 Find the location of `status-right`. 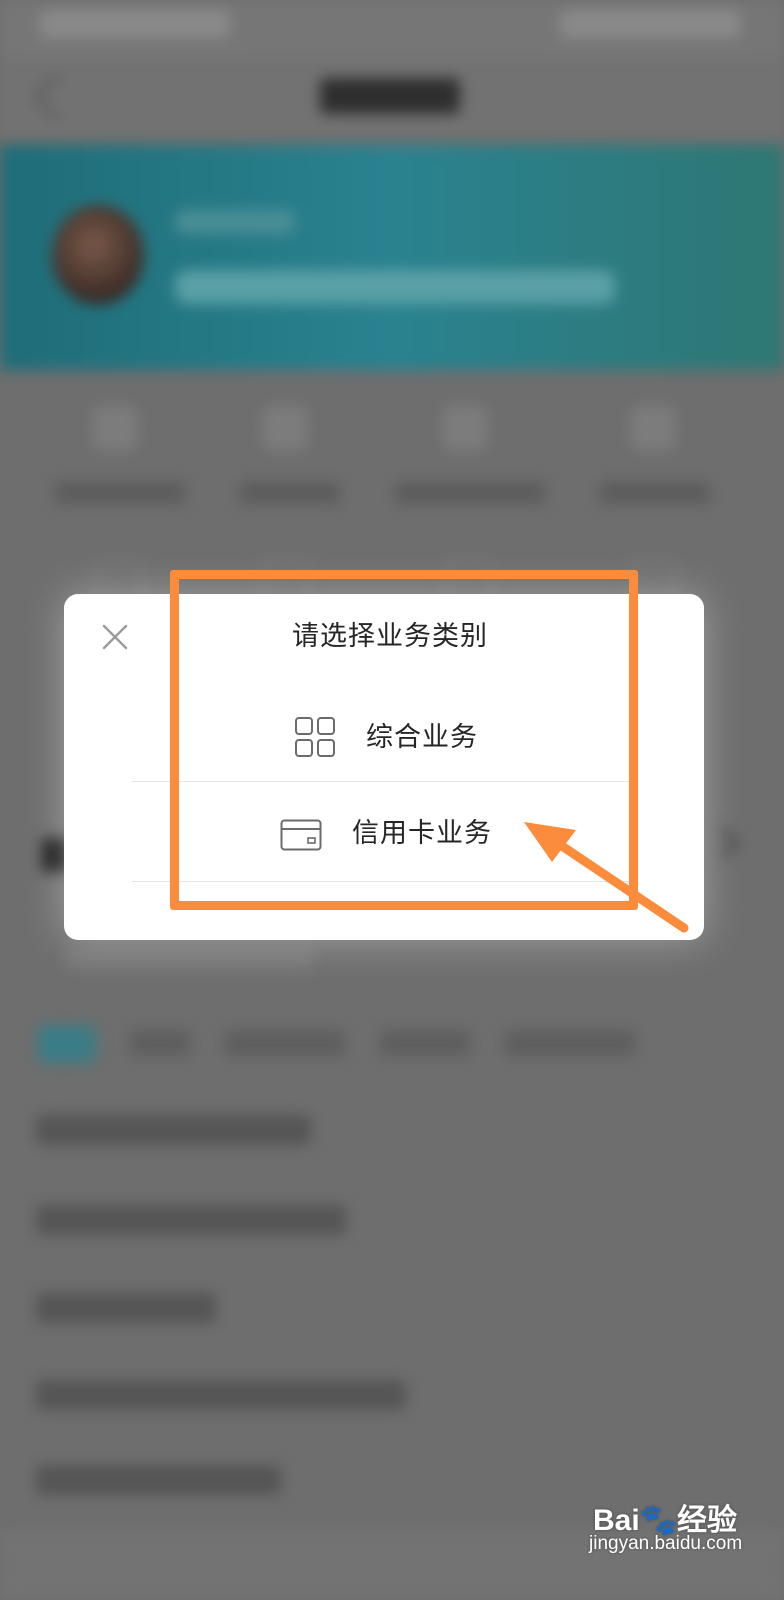

status-right is located at coordinates (650, 24).